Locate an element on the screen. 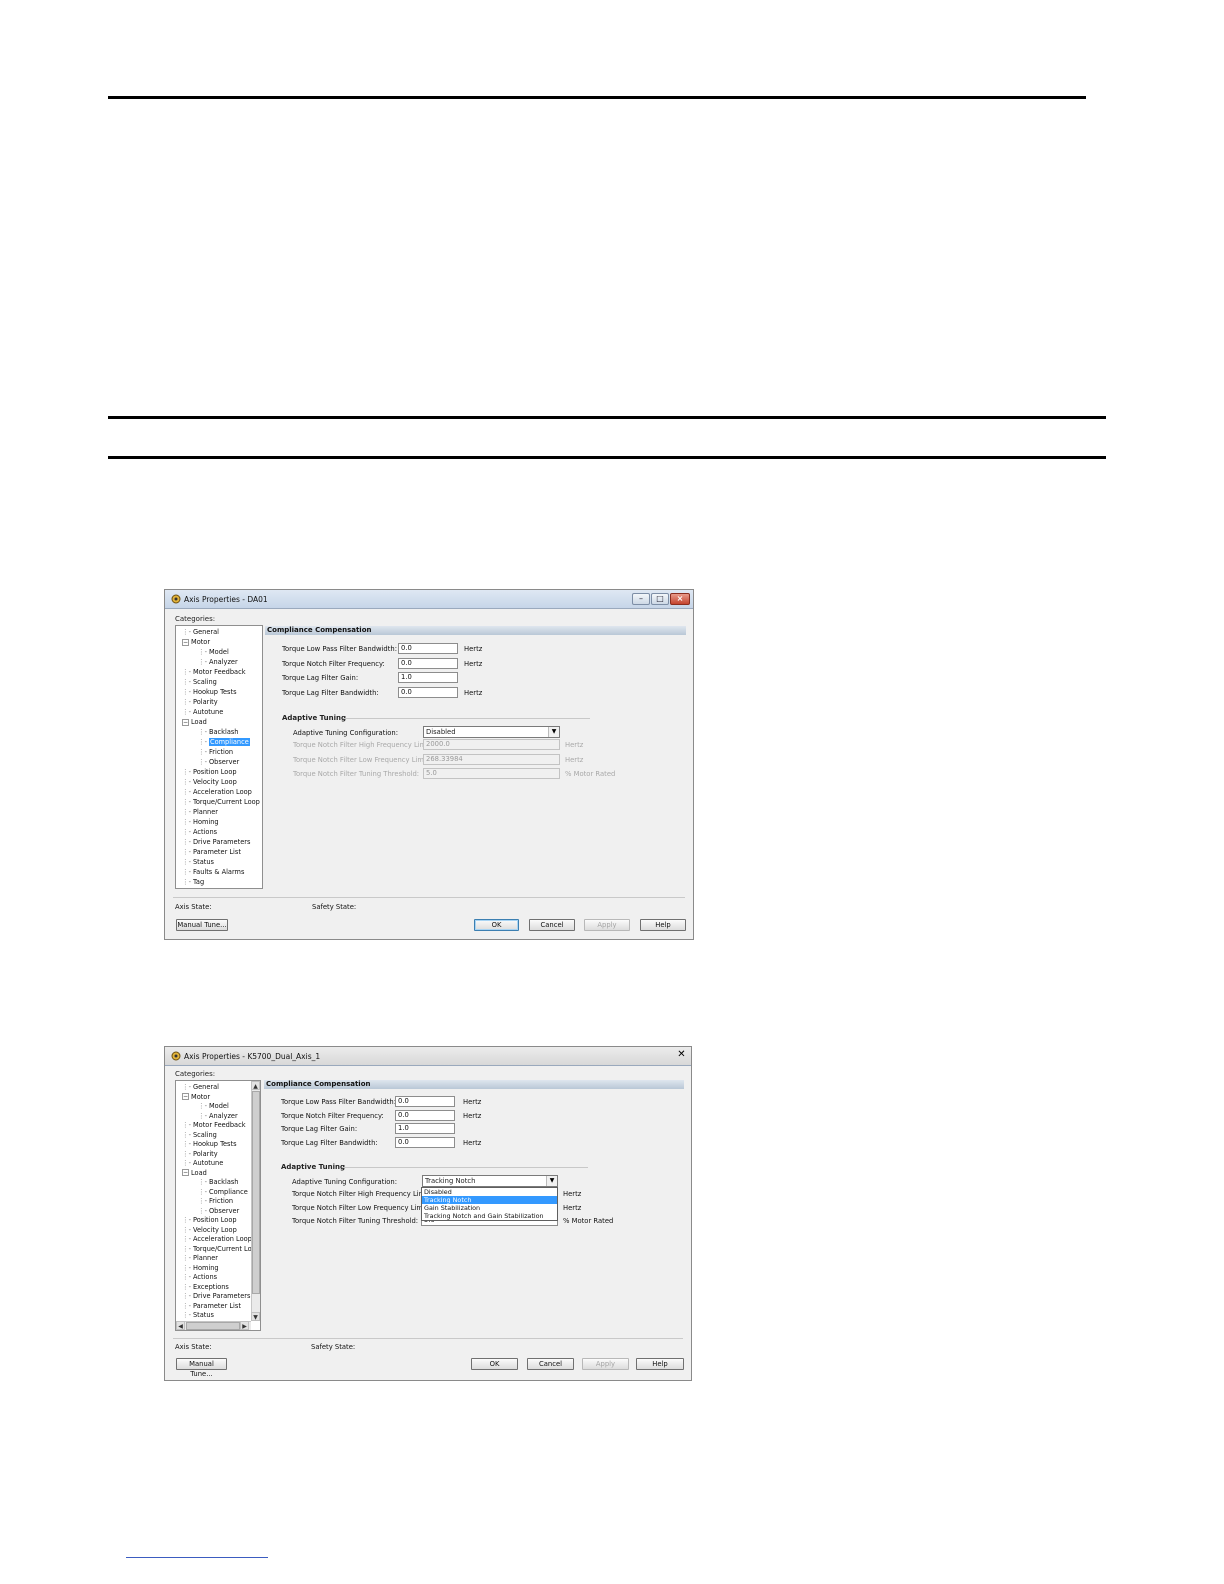 The height and width of the screenshot is (1584, 1224). close-button: × is located at coordinates (680, 599).